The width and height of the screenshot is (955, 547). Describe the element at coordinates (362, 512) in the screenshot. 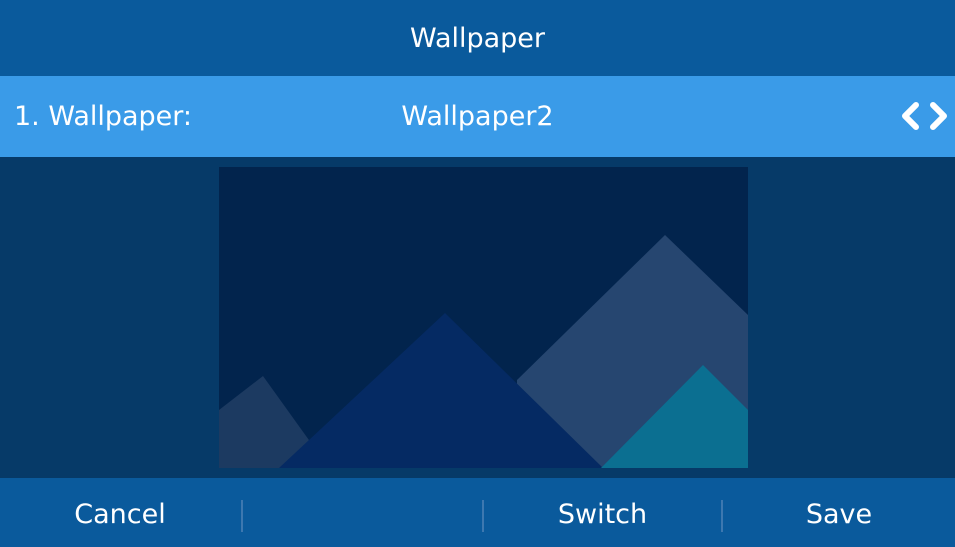

I see `empty-softkey` at that location.